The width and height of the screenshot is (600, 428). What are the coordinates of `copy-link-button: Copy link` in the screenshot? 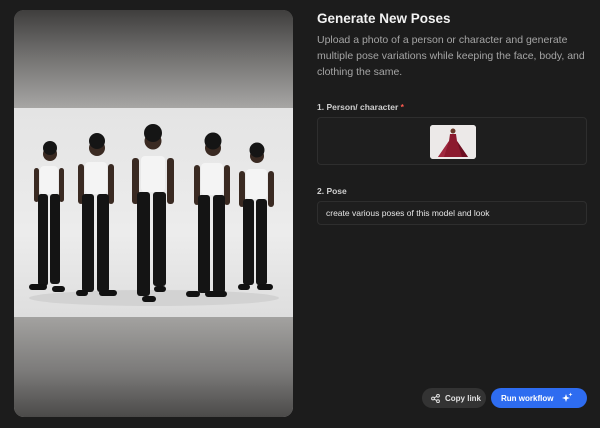 It's located at (454, 398).